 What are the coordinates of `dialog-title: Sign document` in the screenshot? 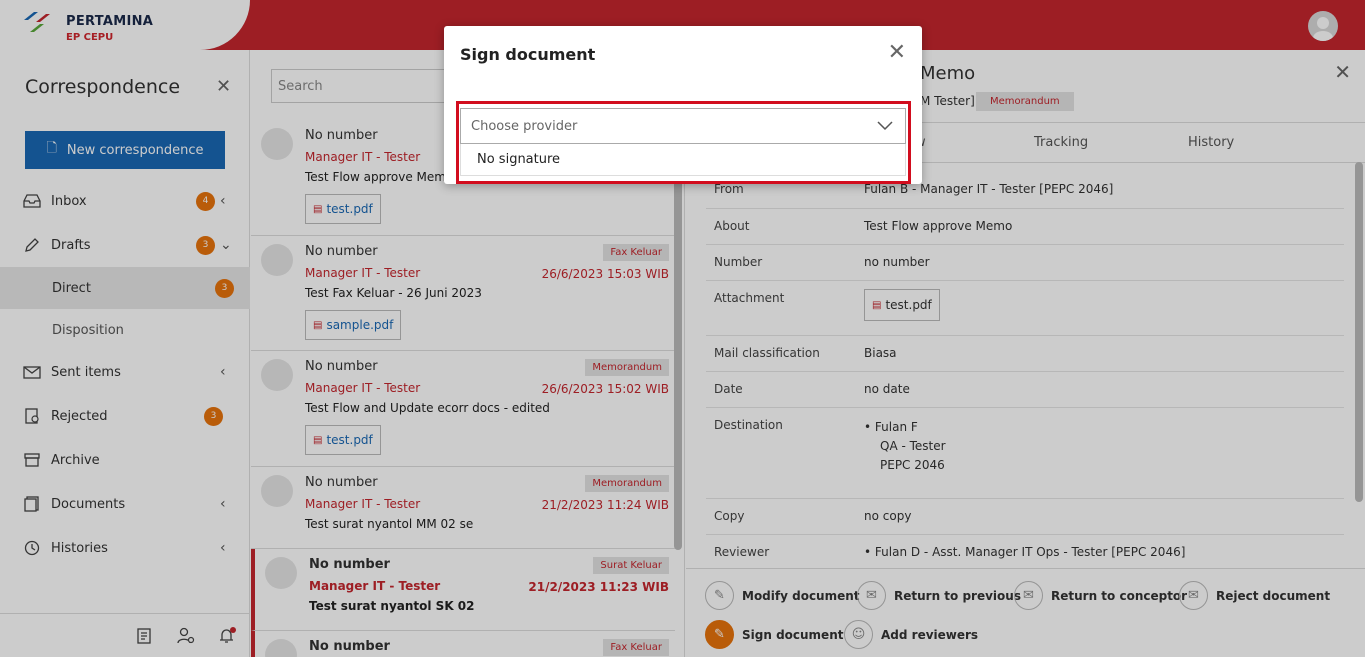 It's located at (528, 54).